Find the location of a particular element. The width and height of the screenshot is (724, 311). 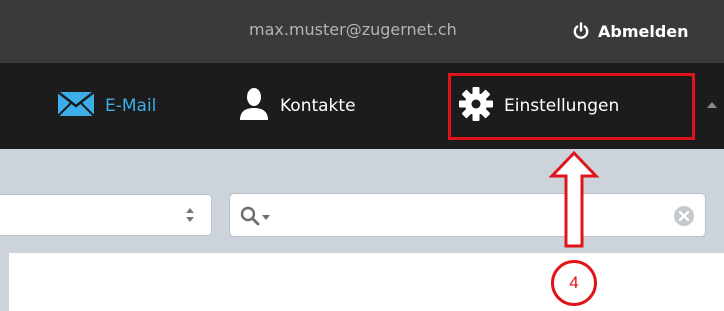

nav-item-email-label: E-Mail is located at coordinates (131, 106).